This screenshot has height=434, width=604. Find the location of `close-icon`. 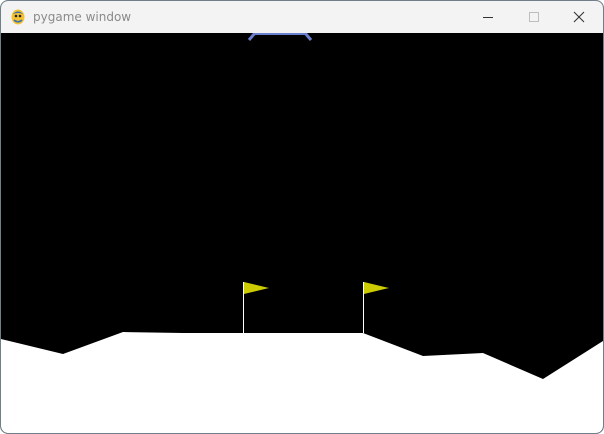

close-icon is located at coordinates (579, 17).